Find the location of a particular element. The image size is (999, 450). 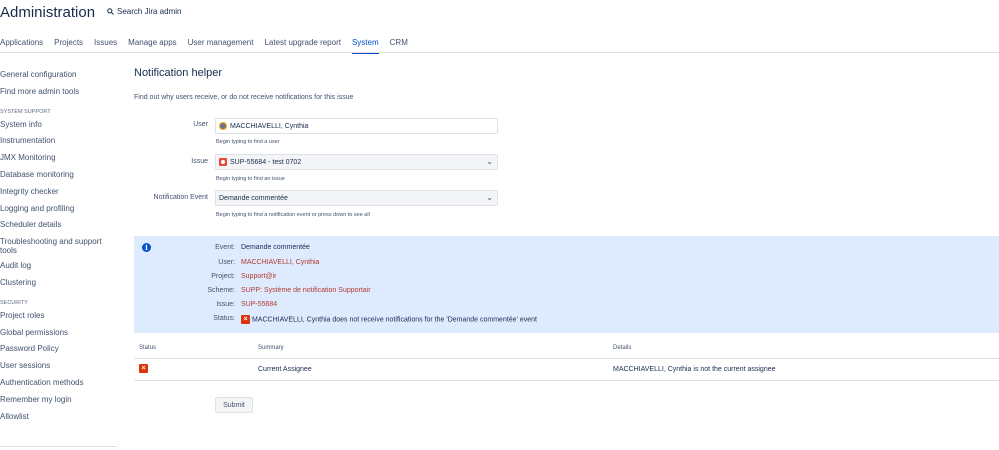

sidebar-item-allowlist: Allowlist is located at coordinates (59, 417).